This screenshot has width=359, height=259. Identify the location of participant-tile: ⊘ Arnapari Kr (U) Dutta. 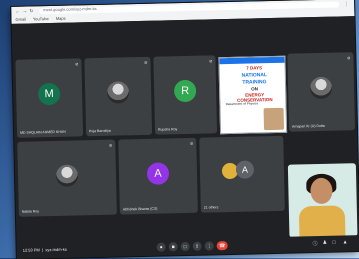
(321, 92).